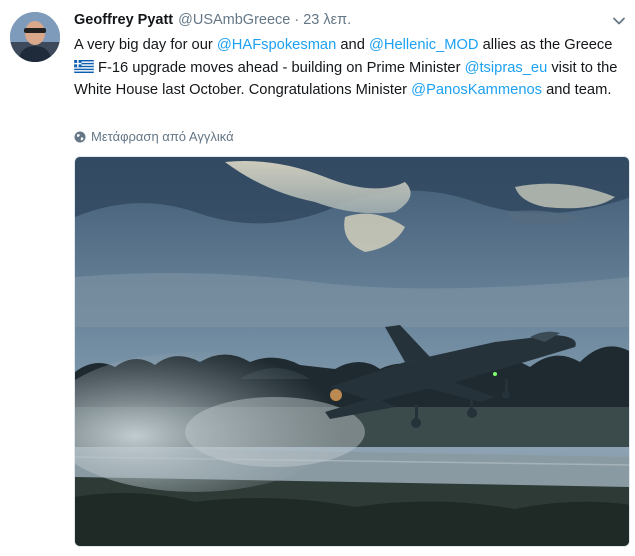  What do you see at coordinates (619, 21) in the screenshot?
I see `chevron-down-icon` at bounding box center [619, 21].